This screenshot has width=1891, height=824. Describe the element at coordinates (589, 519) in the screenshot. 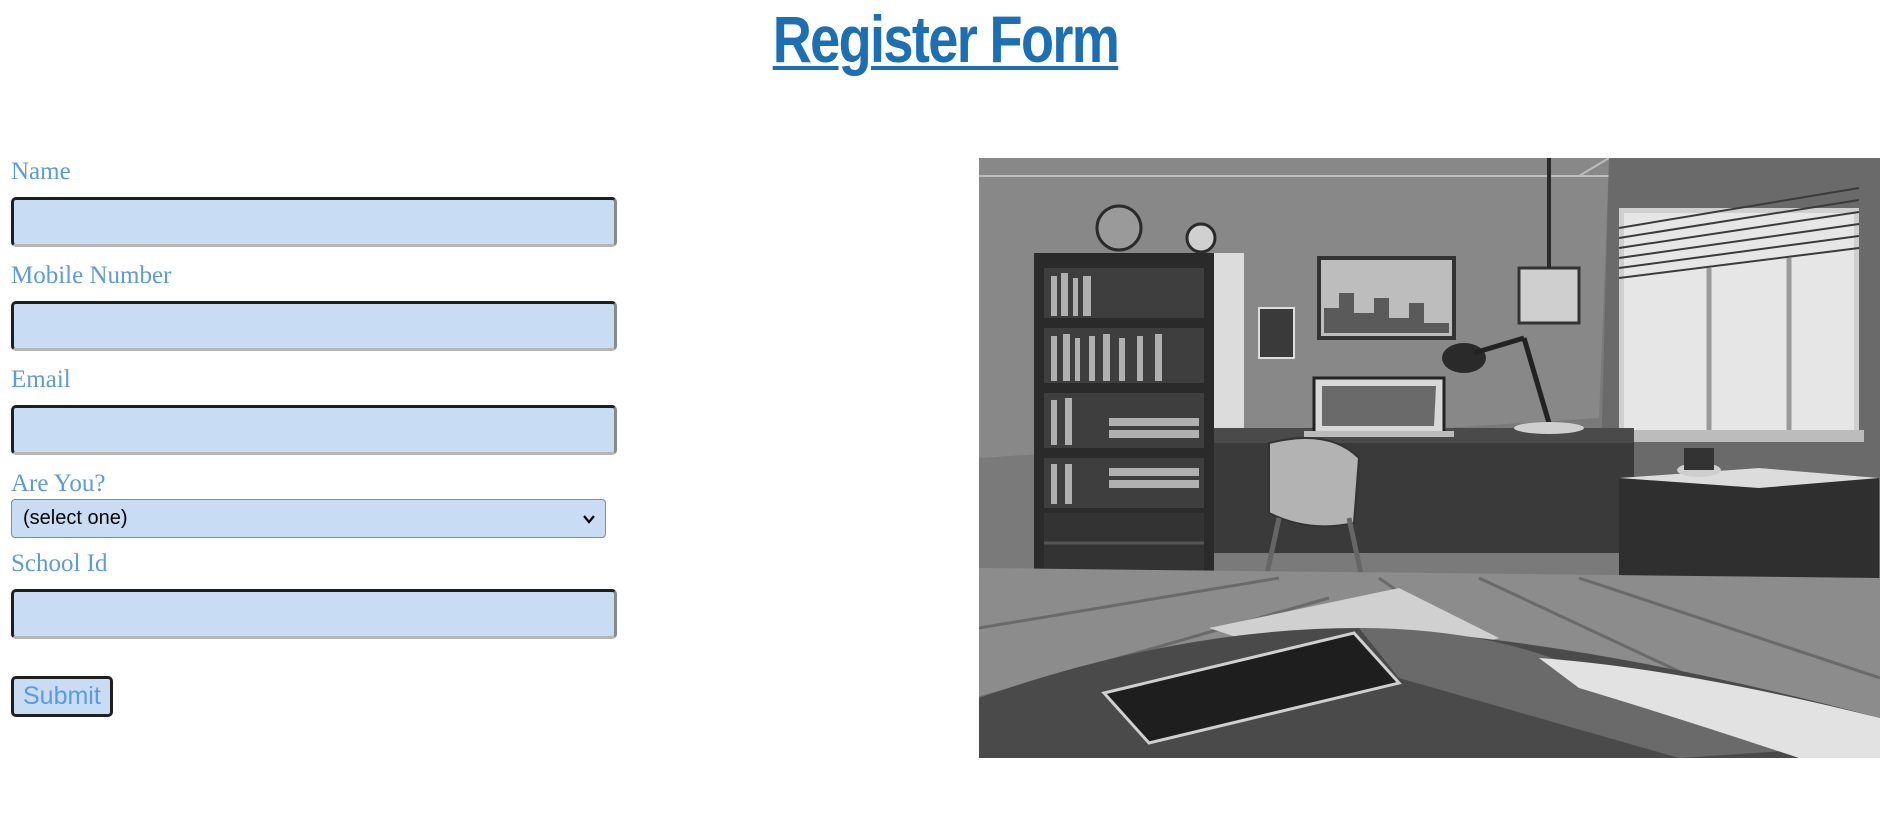

I see `chevron-down-icon` at that location.